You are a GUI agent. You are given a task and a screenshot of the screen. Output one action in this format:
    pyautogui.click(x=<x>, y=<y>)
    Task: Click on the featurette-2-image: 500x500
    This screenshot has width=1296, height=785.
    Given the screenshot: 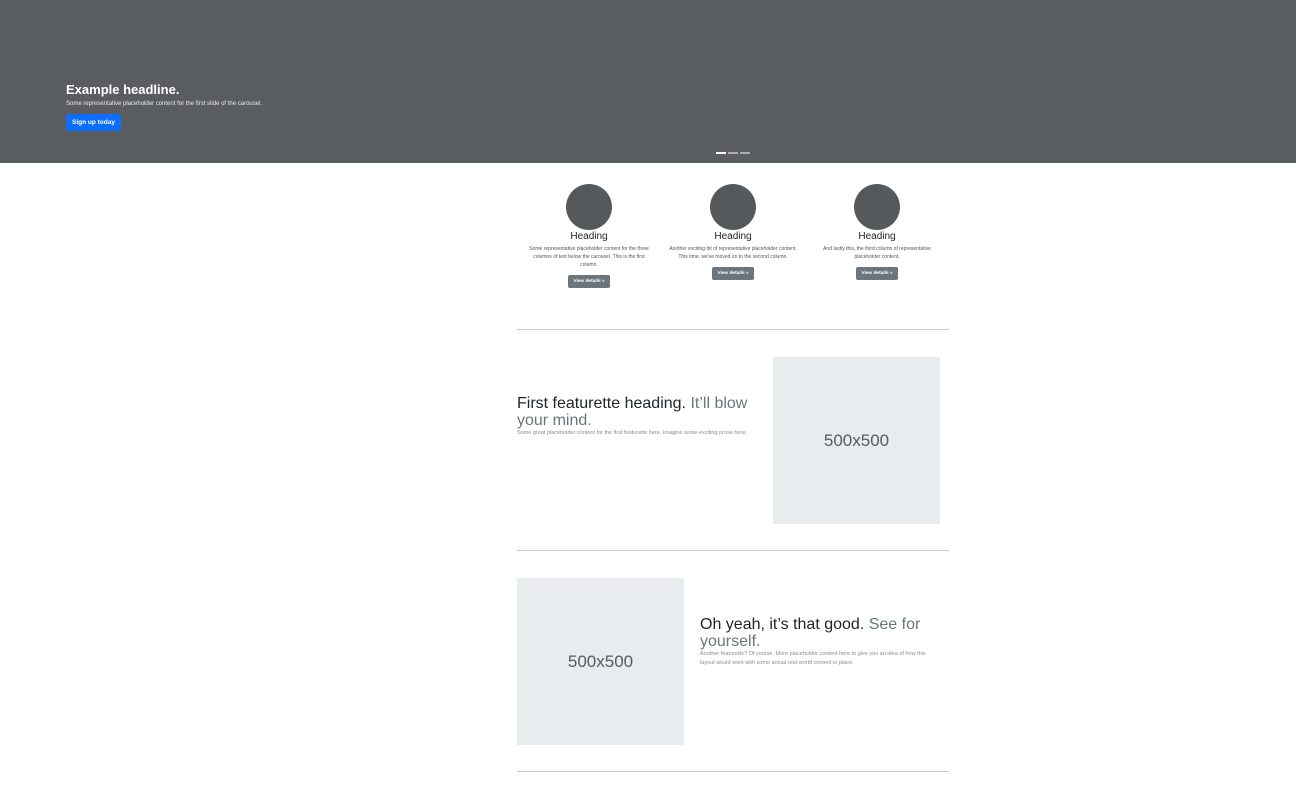 What is the action you would take?
    pyautogui.click(x=600, y=661)
    